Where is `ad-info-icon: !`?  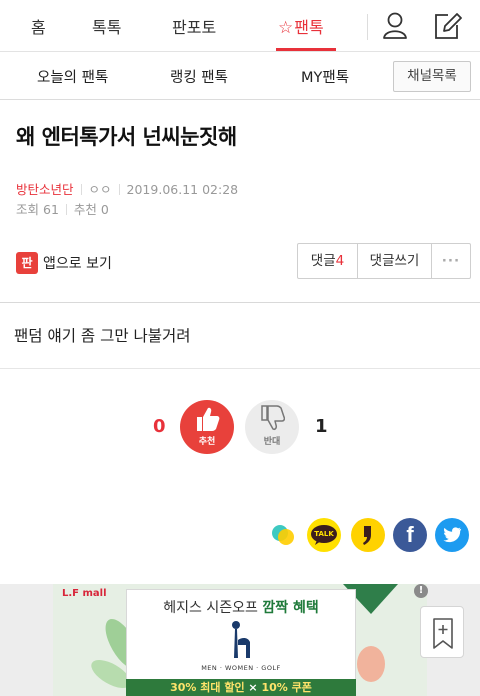
ad-info-icon: ! is located at coordinates (421, 591).